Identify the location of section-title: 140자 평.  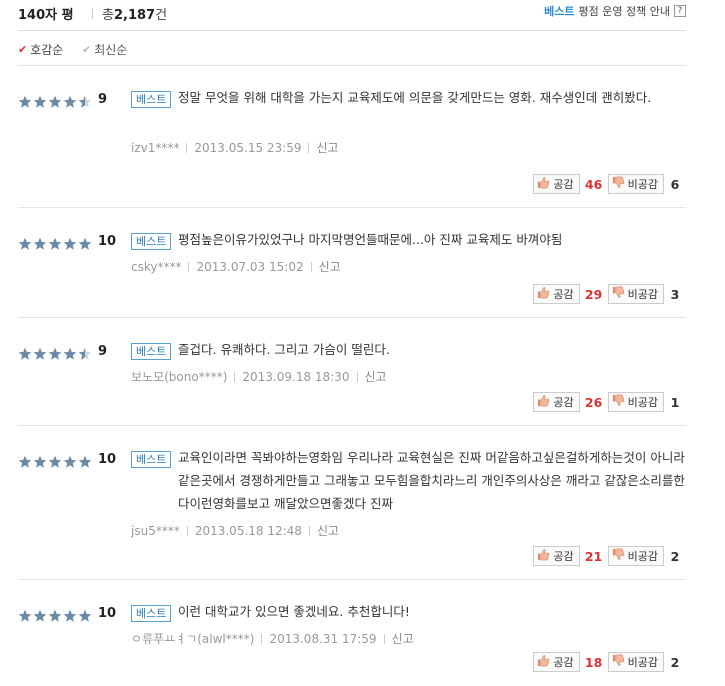
(46, 15).